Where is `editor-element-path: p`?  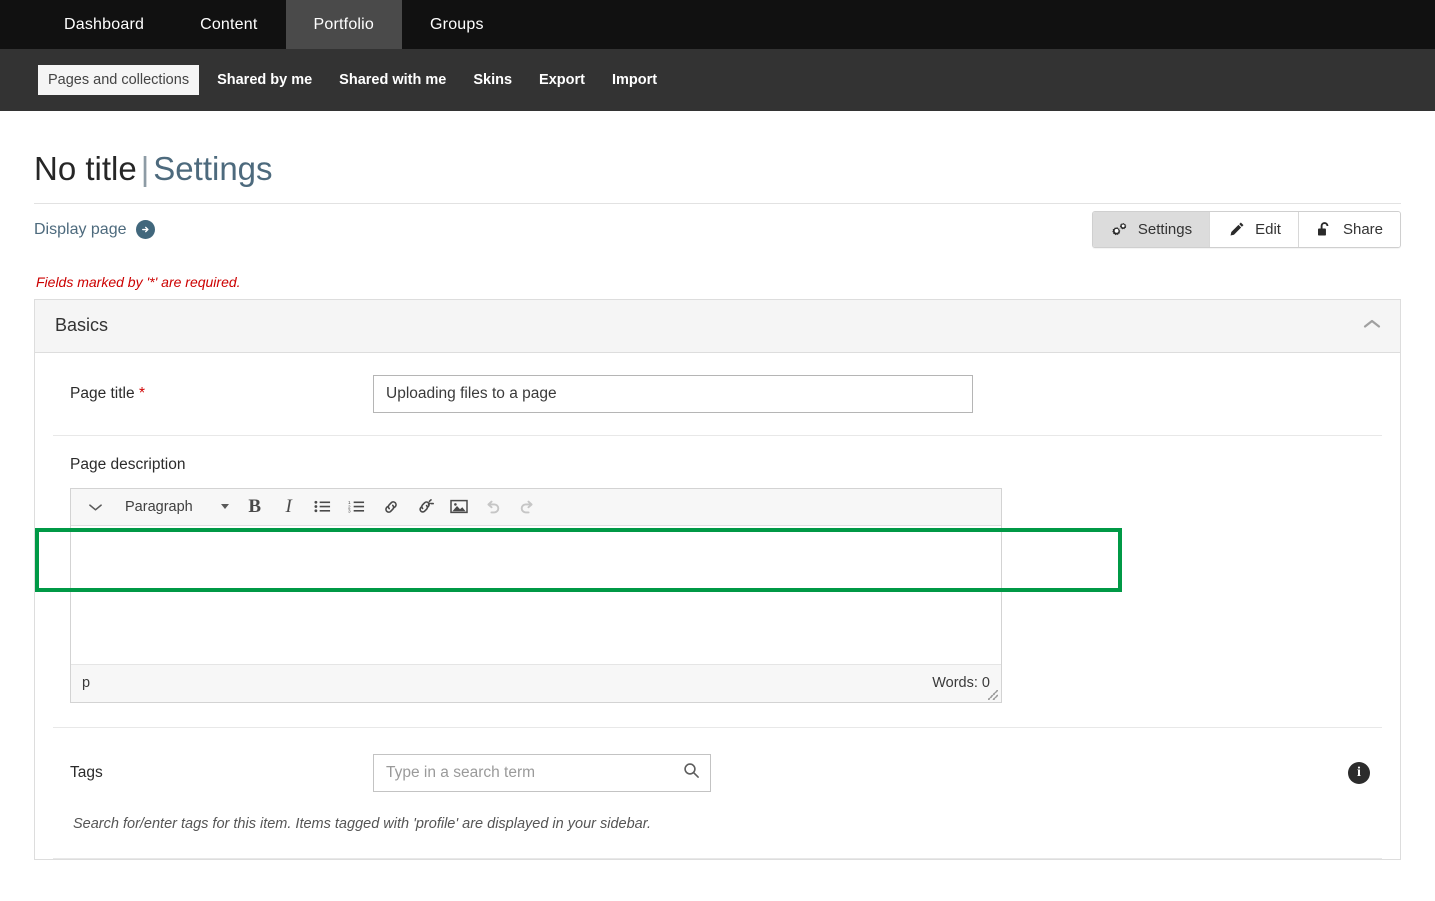
editor-element-path: p is located at coordinates (86, 683).